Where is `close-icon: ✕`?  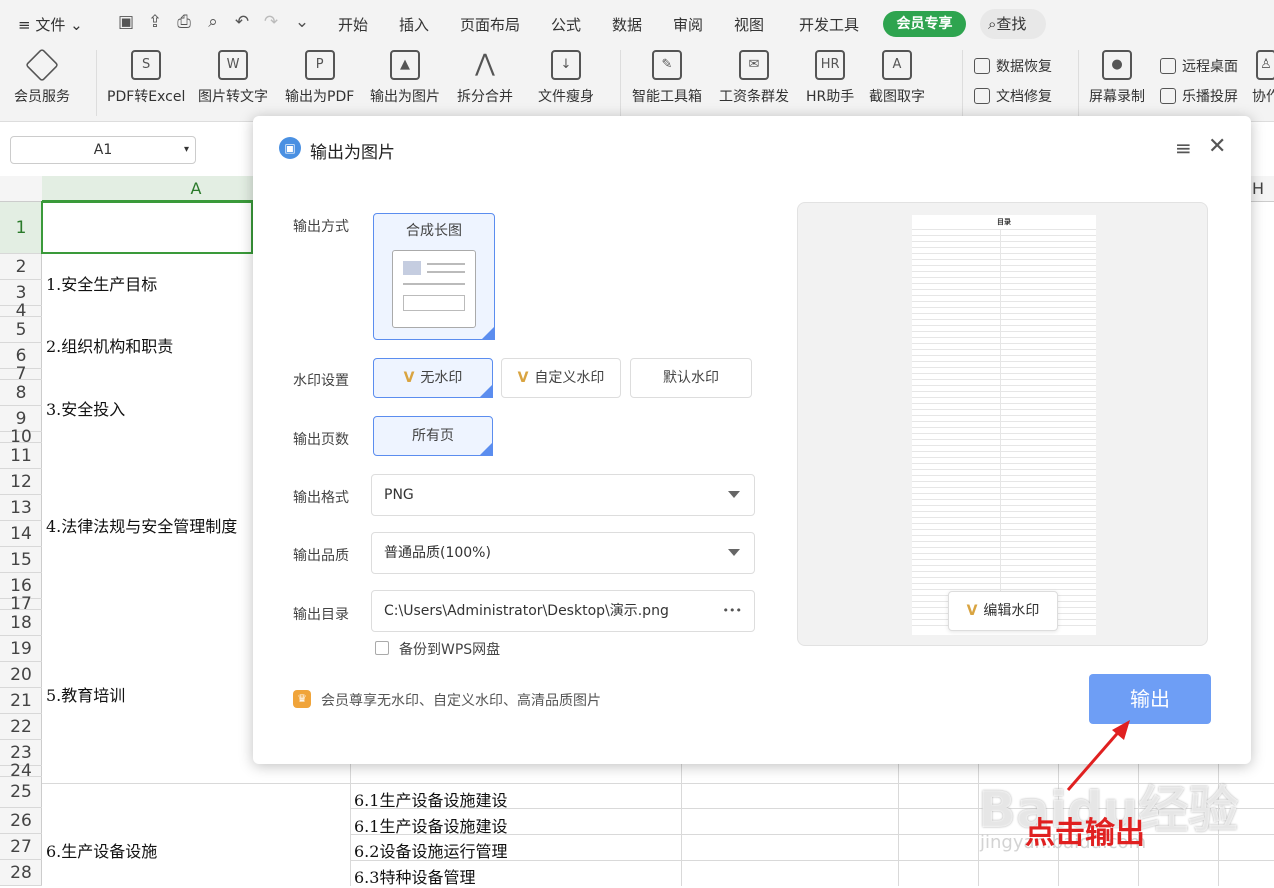 close-icon: ✕ is located at coordinates (1217, 146).